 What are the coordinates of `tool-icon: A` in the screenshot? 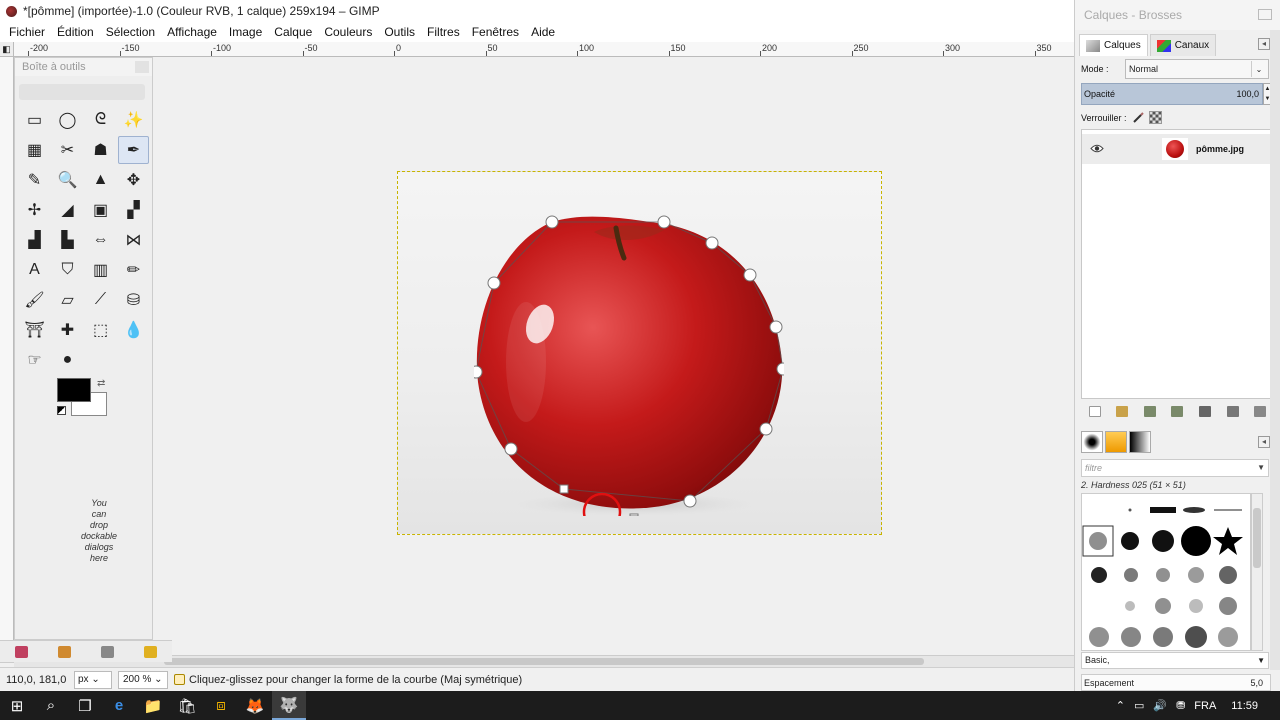 It's located at (34, 270).